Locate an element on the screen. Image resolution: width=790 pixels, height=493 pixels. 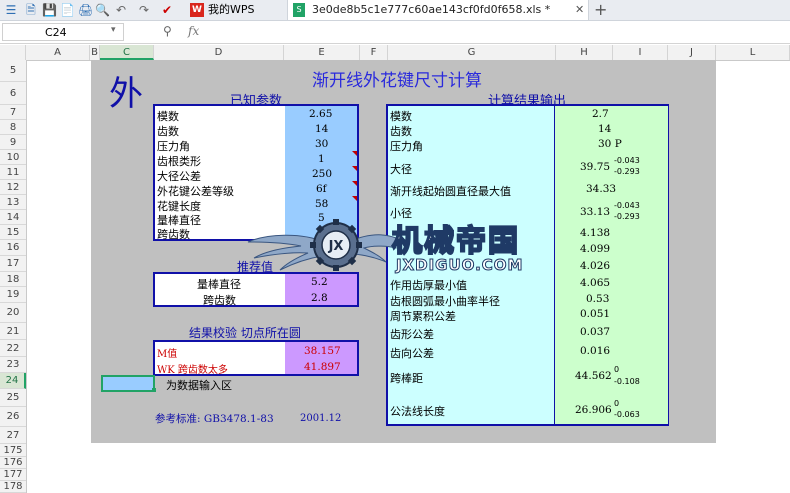
param-value: 14 is located at coordinates (321, 129).